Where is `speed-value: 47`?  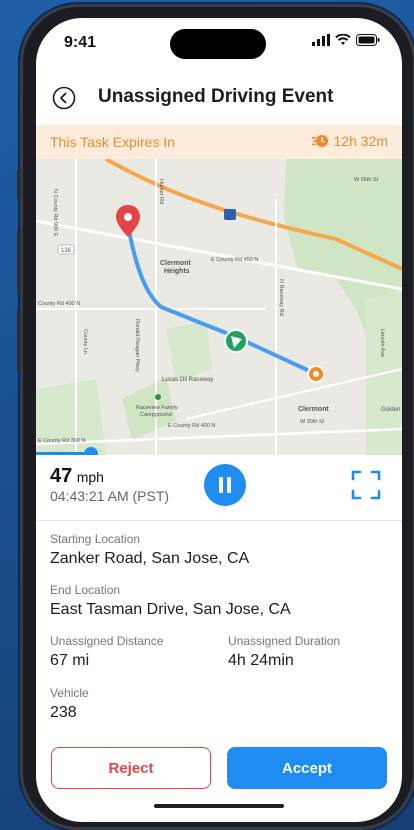
speed-value: 47 is located at coordinates (61, 476).